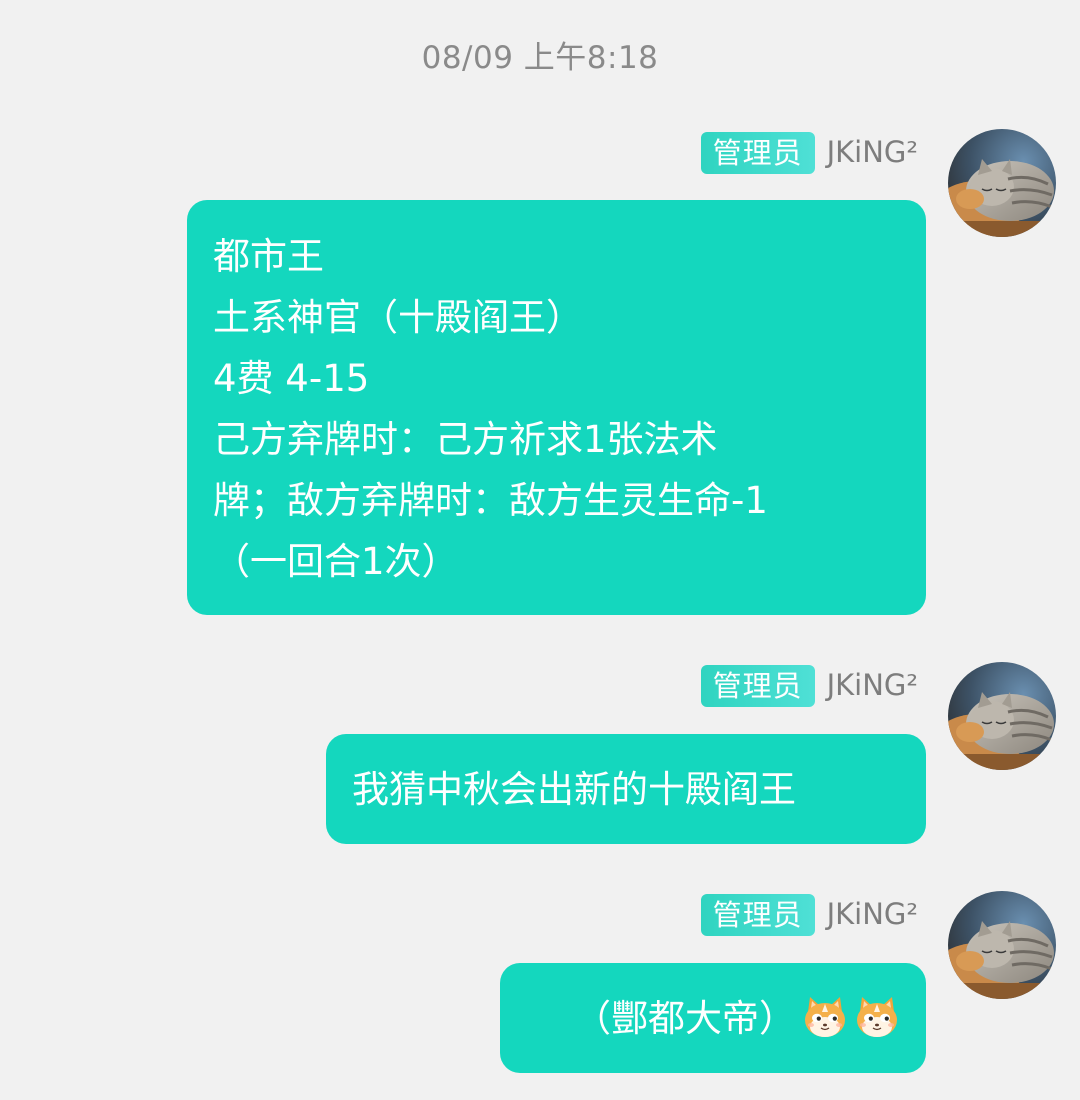 This screenshot has width=1080, height=1100. I want to click on message-line: 土系神官（十殿阎王）, so click(398, 317).